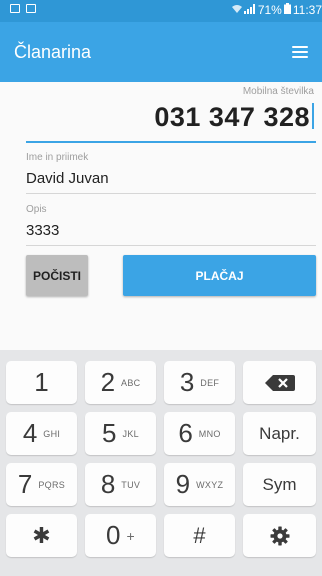 Image resolution: width=322 pixels, height=576 pixels. Describe the element at coordinates (313, 116) in the screenshot. I see `text-cursor` at that location.